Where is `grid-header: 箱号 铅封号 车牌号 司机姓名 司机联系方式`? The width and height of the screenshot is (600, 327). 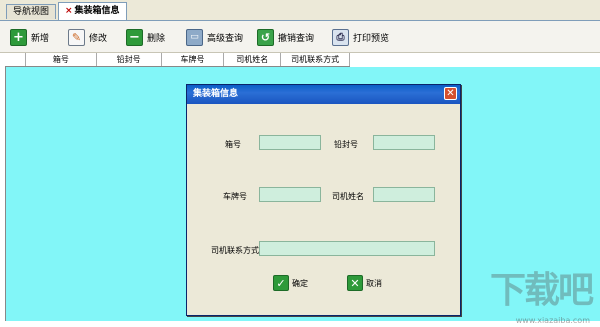 grid-header: 箱号 铅封号 车牌号 司机姓名 司机联系方式 is located at coordinates (177, 60).